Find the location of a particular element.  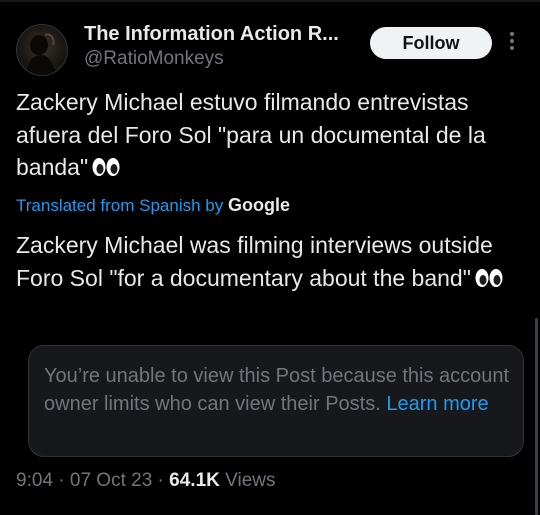

post-metadata: 9:04 · 07 Oct 23 · 64.1K Views is located at coordinates (145, 481).